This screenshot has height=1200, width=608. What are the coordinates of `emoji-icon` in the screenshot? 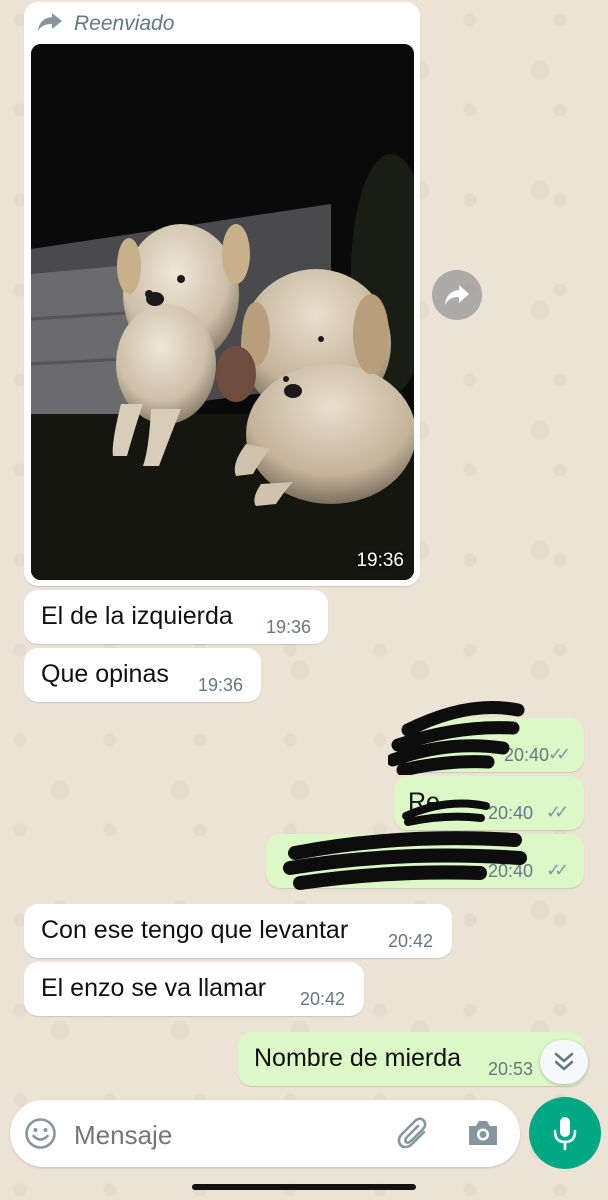 It's located at (40, 1133).